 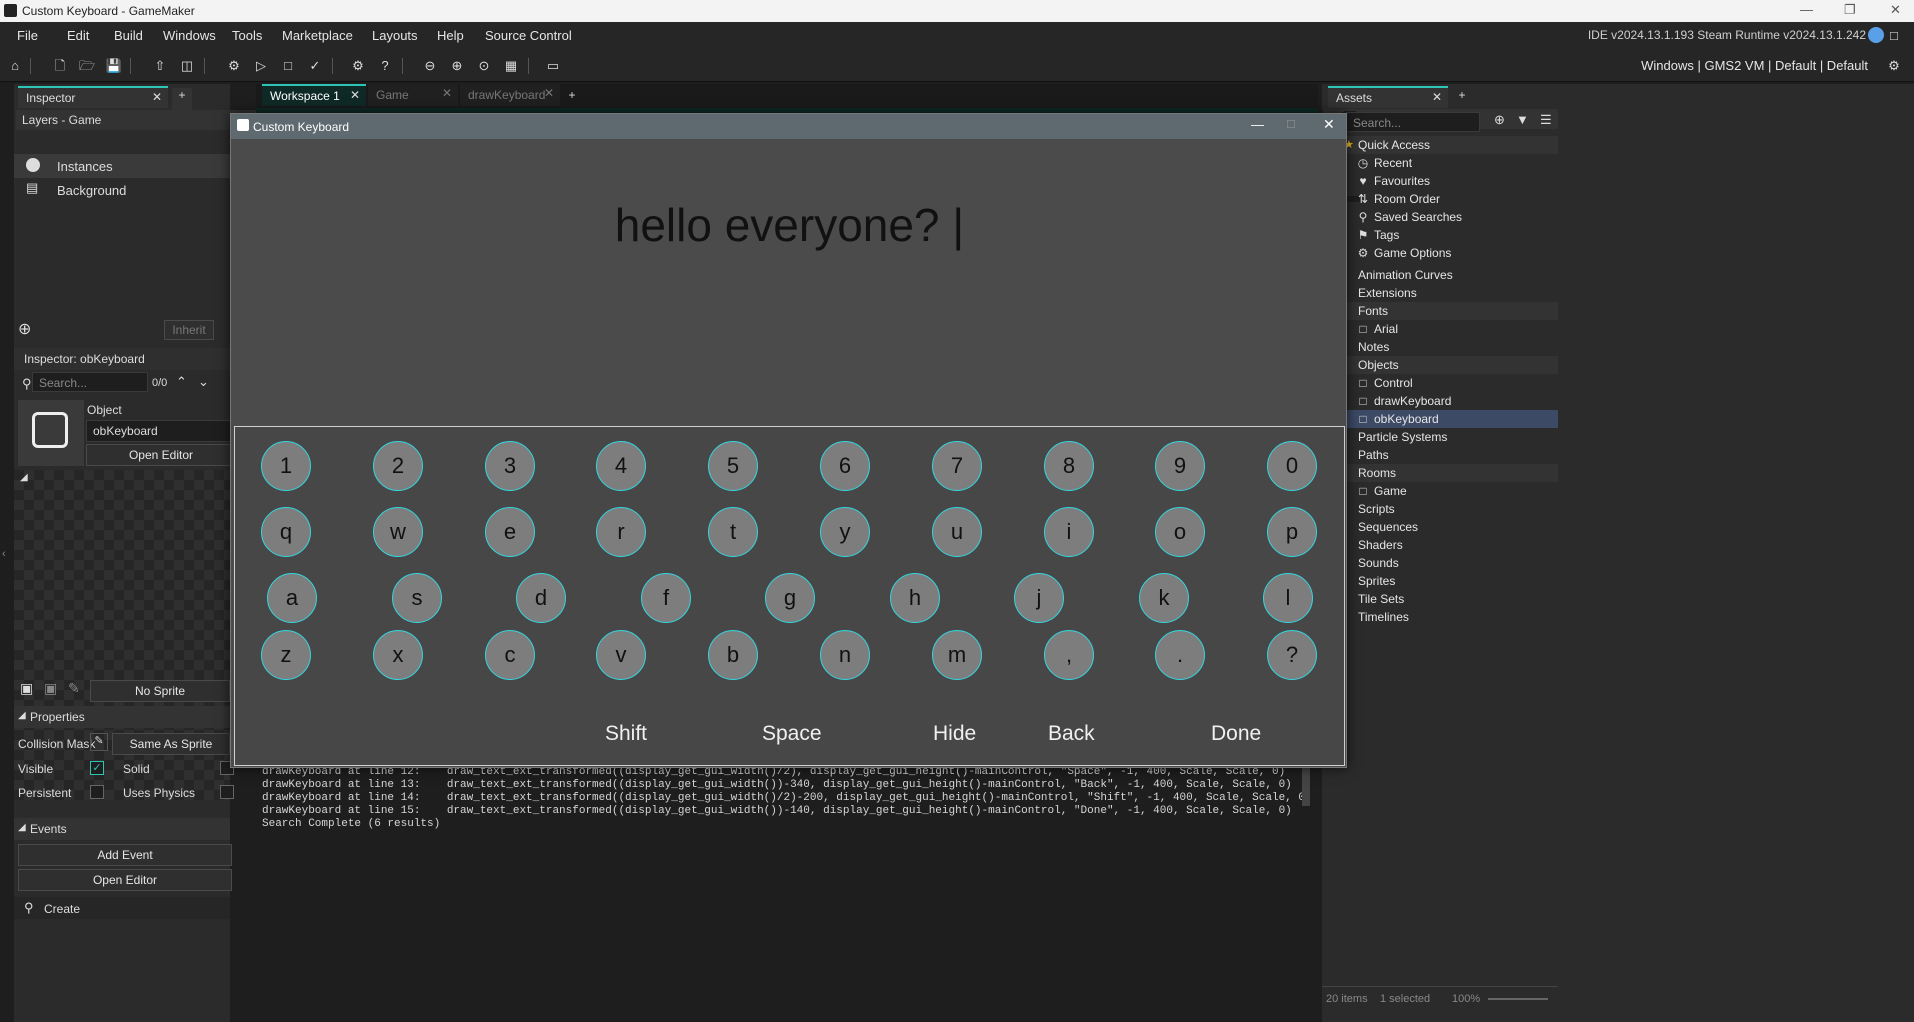 I want to click on key: m, so click(x=957, y=655).